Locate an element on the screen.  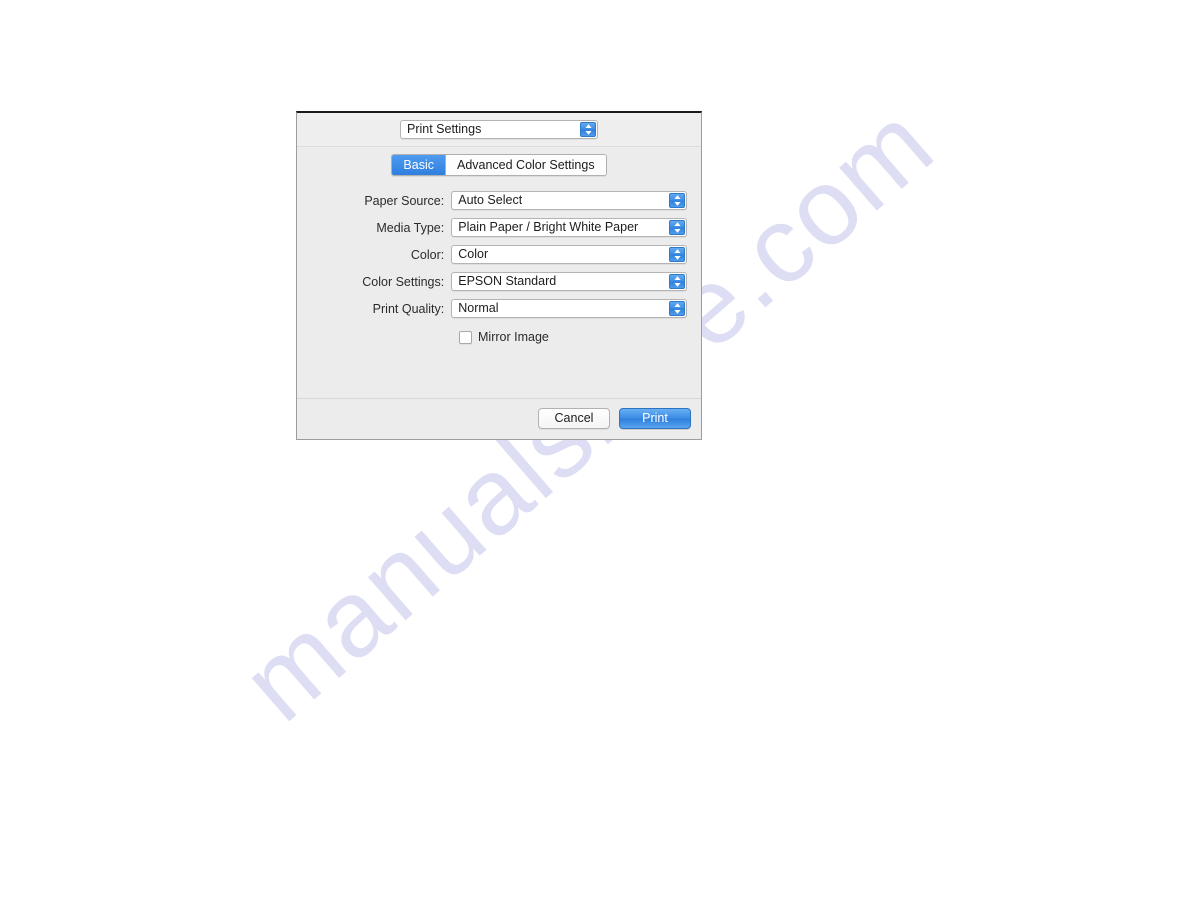
paper-source-label: Paper Source: is located at coordinates (404, 200).